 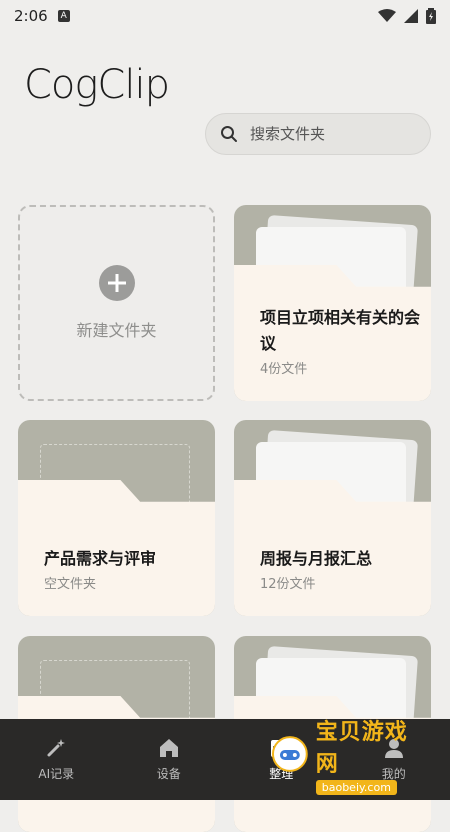 What do you see at coordinates (229, 134) in the screenshot?
I see `search-icon` at bounding box center [229, 134].